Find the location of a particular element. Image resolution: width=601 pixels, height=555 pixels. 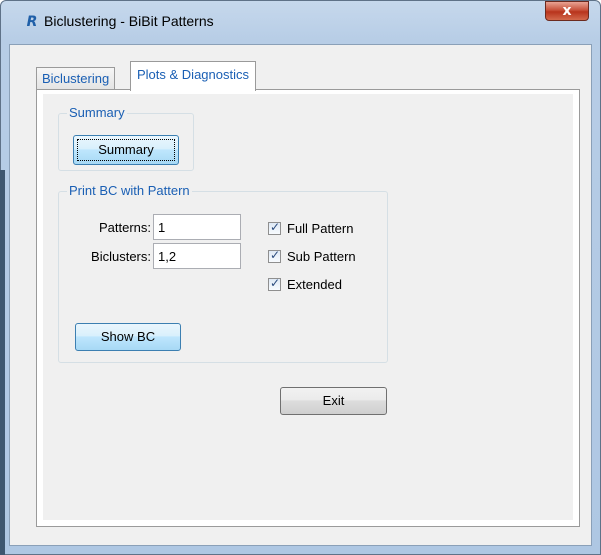

tab-plots-diagnostics: Plots & Diagnostics is located at coordinates (193, 76).